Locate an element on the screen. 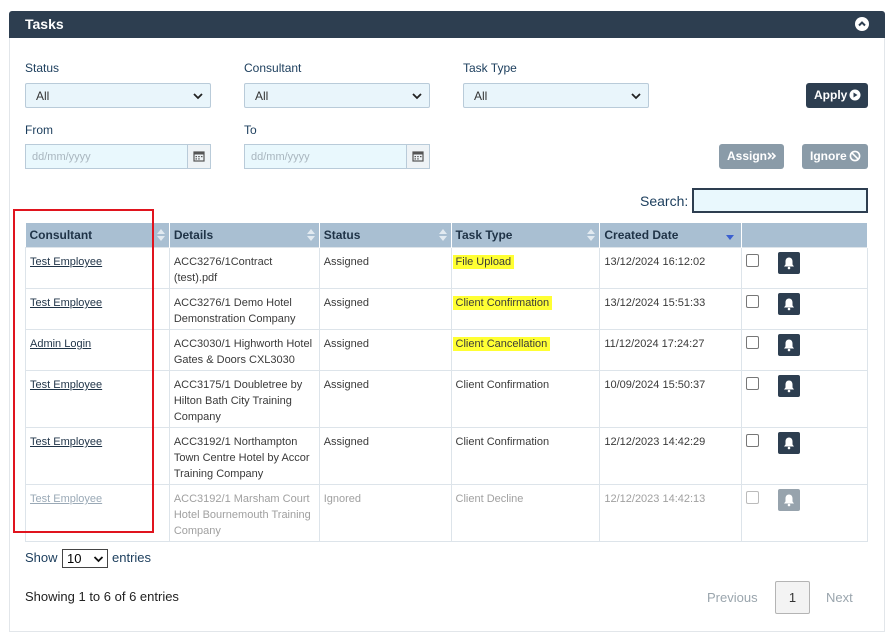 This screenshot has width=896, height=637. panel-header: Tasks is located at coordinates (447, 24).